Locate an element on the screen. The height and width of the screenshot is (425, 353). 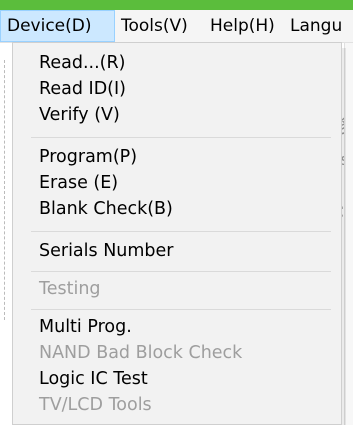
menu-tools: Tools(V) is located at coordinates (154, 26).